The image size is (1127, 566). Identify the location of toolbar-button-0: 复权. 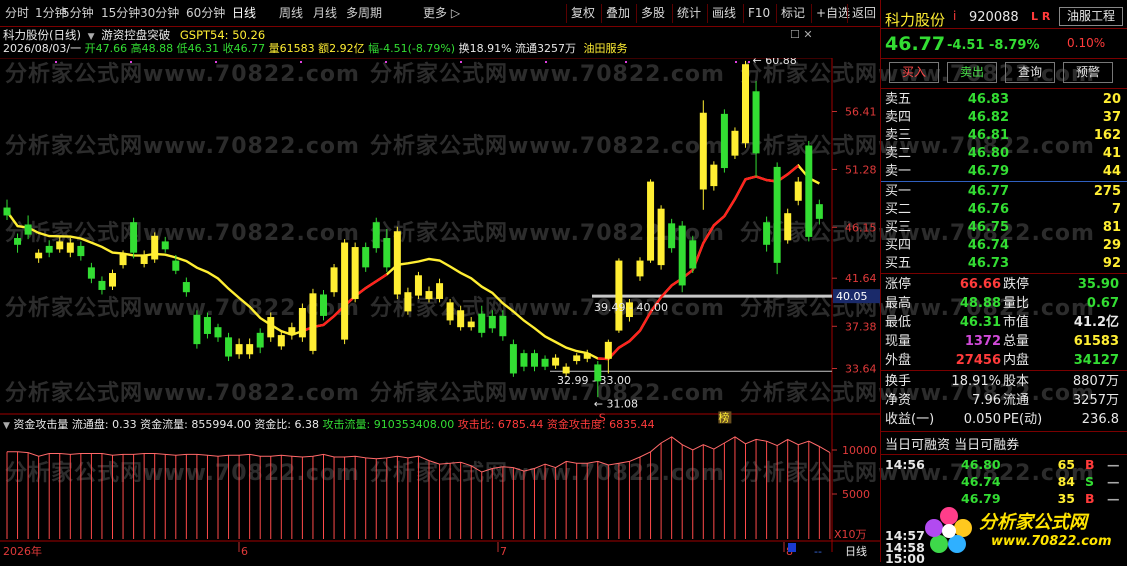
(582, 13).